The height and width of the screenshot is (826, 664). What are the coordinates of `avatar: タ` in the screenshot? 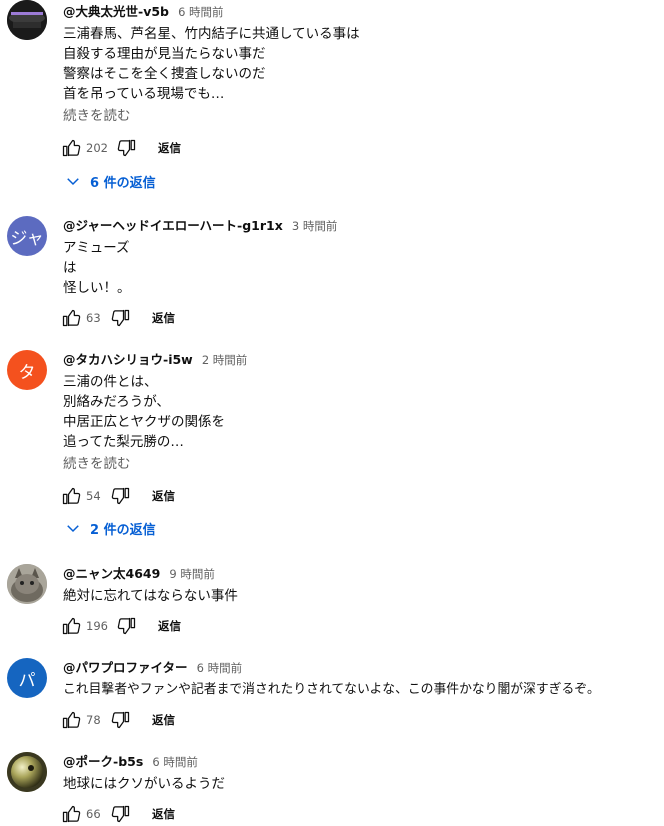 It's located at (27, 370).